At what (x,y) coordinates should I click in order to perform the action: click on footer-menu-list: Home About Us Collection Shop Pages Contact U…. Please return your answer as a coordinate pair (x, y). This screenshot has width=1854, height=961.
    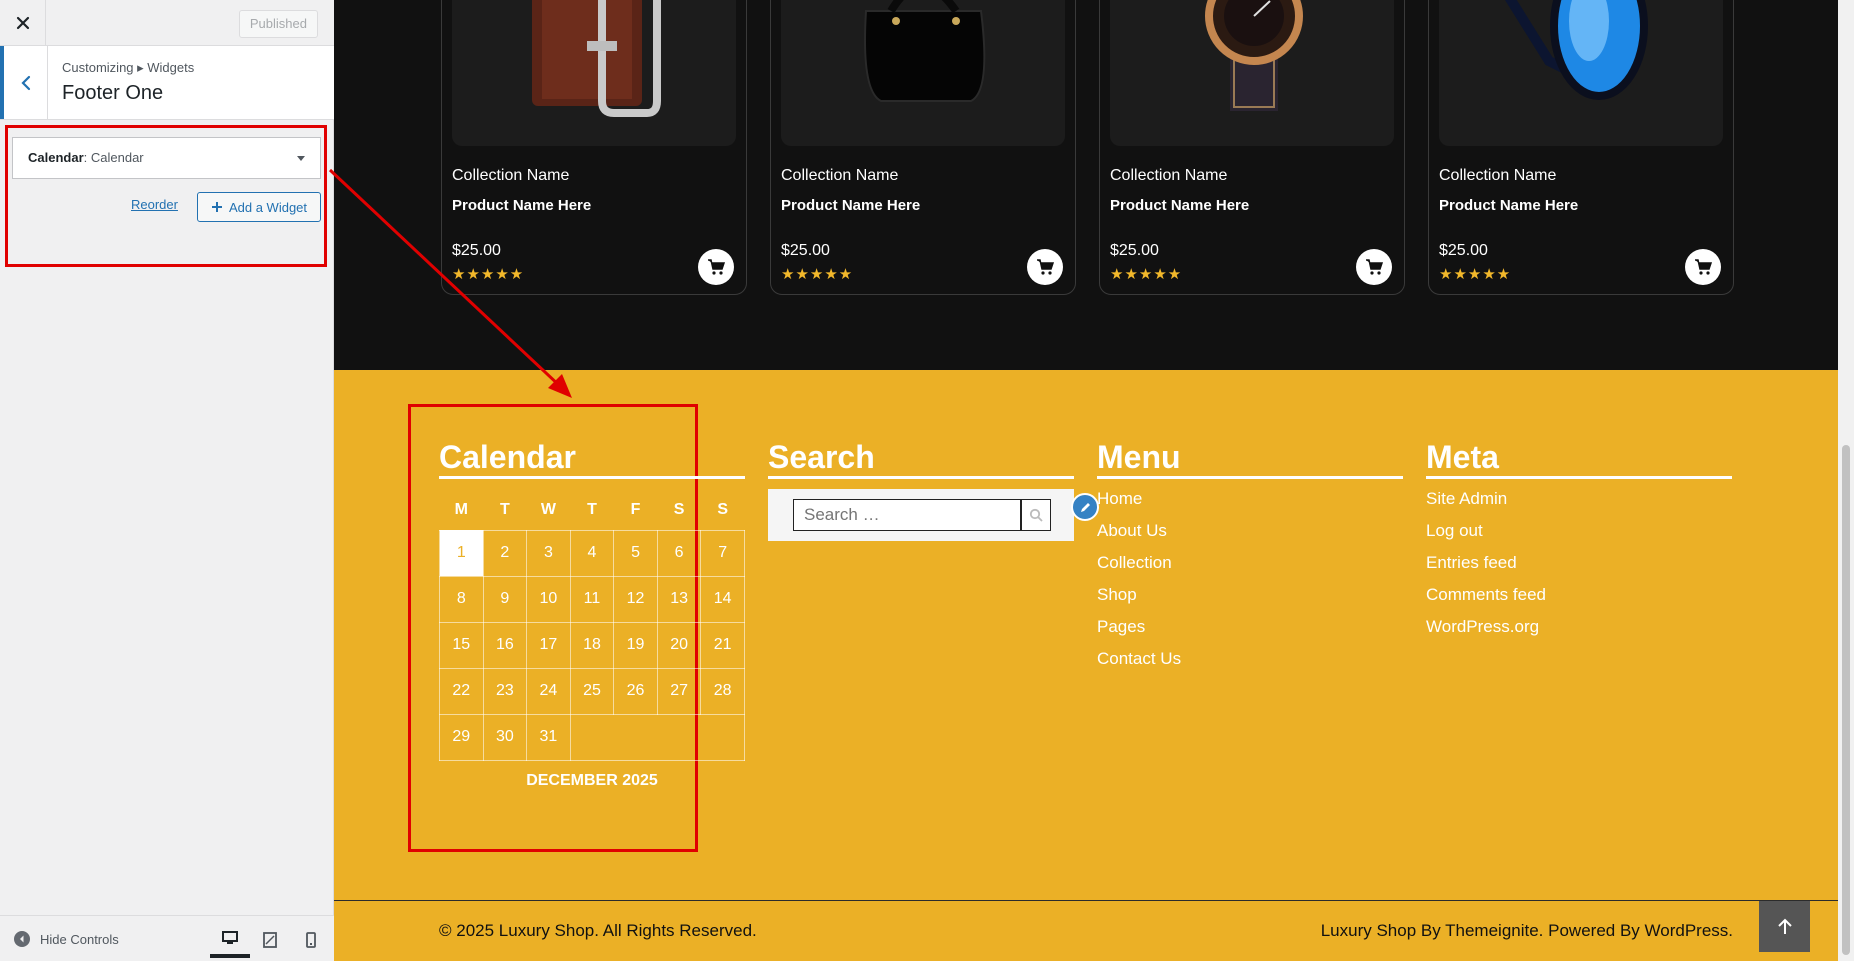
    Looking at the image, I should click on (1139, 585).